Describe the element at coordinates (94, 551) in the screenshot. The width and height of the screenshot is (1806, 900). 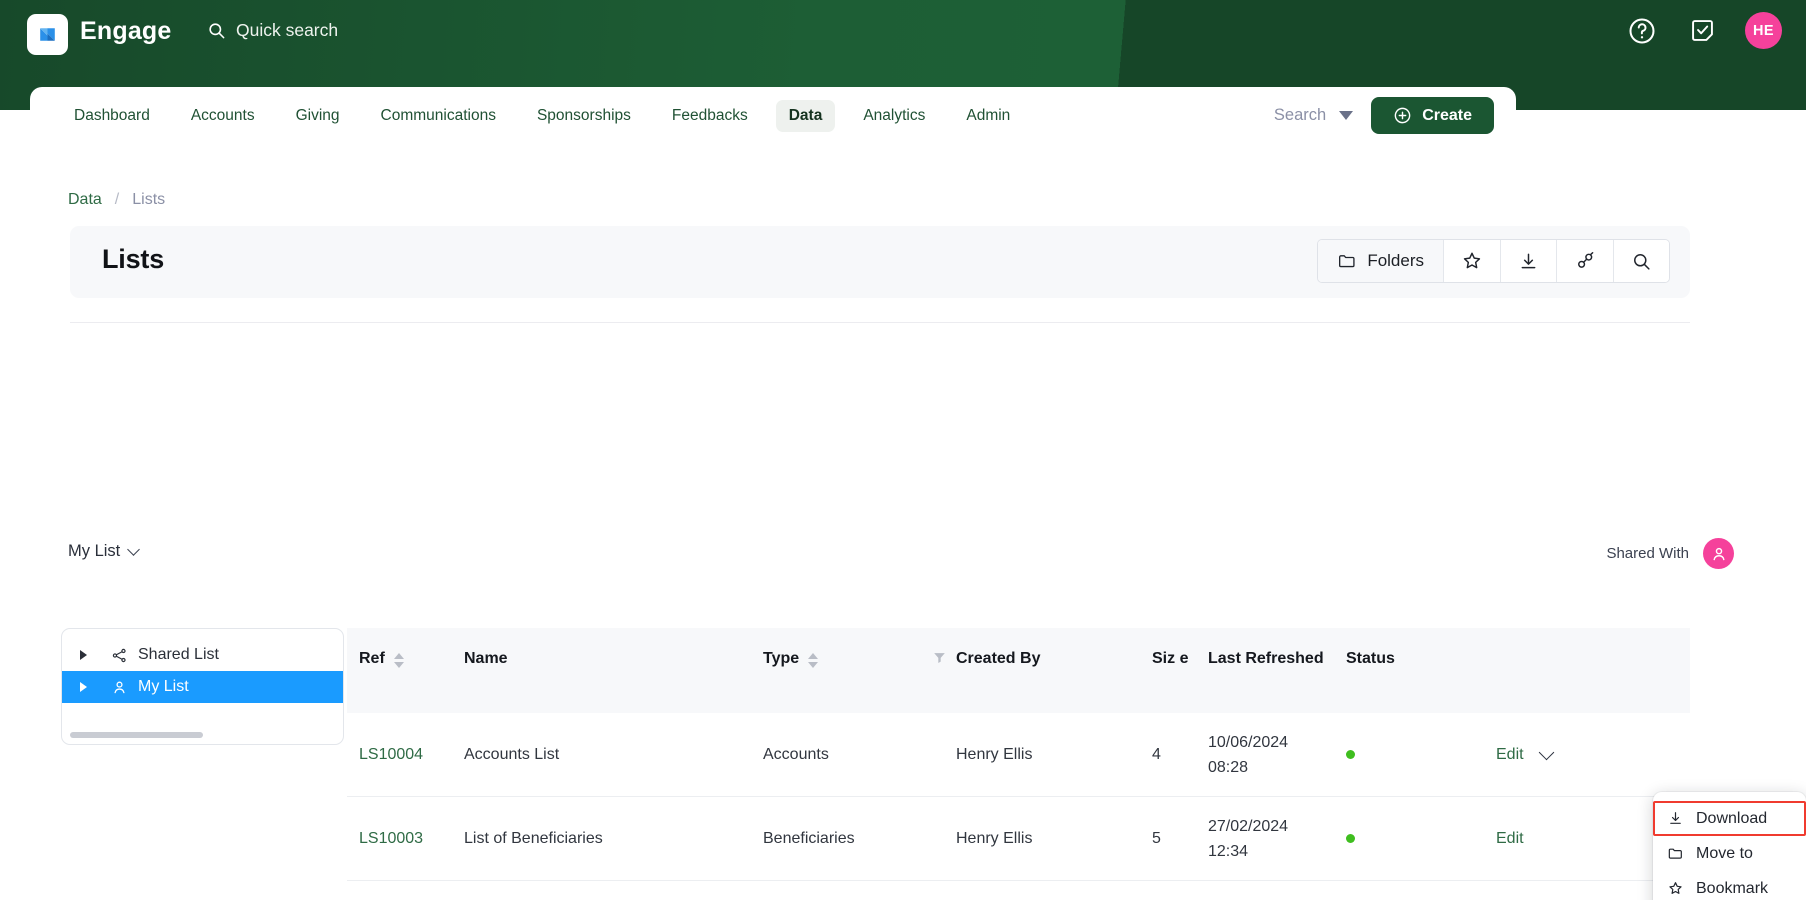
I see `my-list-dropdown-label: My List` at that location.